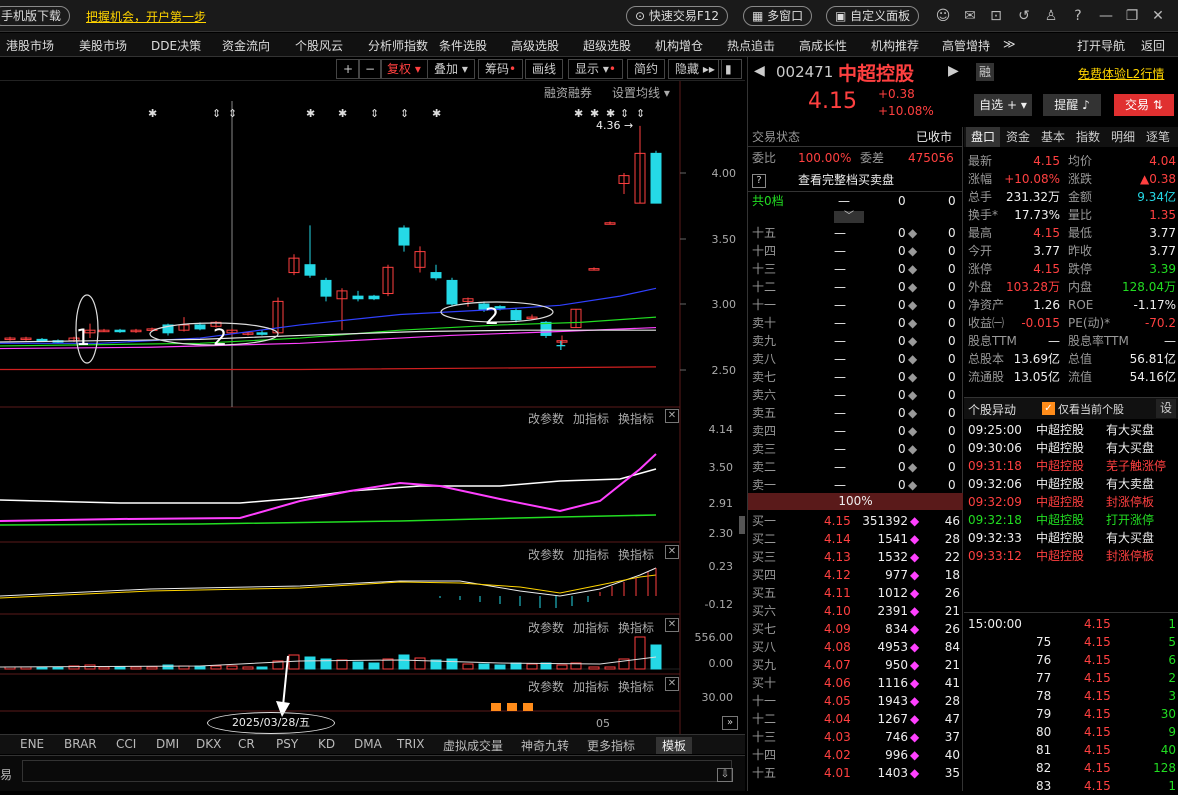 Image resolution: width=1178 pixels, height=795 pixels. Describe the element at coordinates (607, 45) in the screenshot. I see `menu-super: 超级选股` at that location.